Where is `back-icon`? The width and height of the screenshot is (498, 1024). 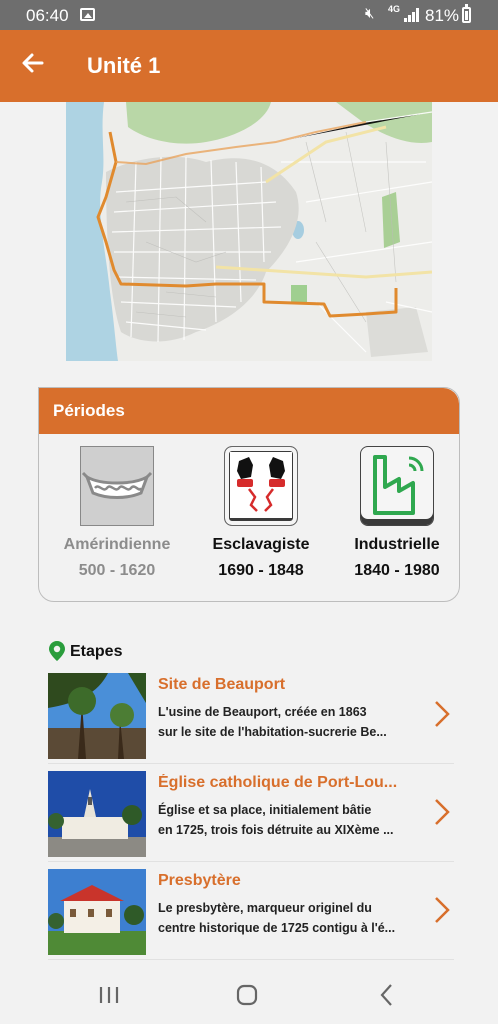
back-icon is located at coordinates (387, 995).